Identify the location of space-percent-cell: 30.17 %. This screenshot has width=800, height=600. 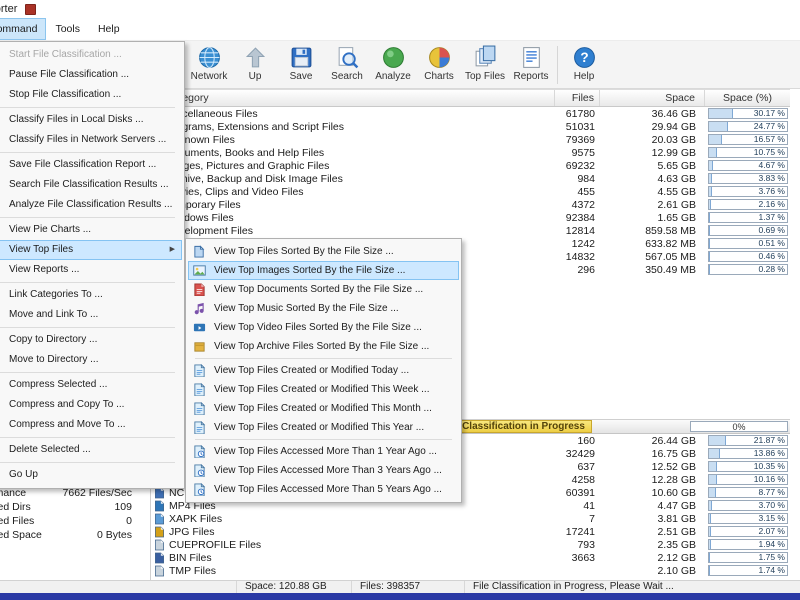
(747, 113).